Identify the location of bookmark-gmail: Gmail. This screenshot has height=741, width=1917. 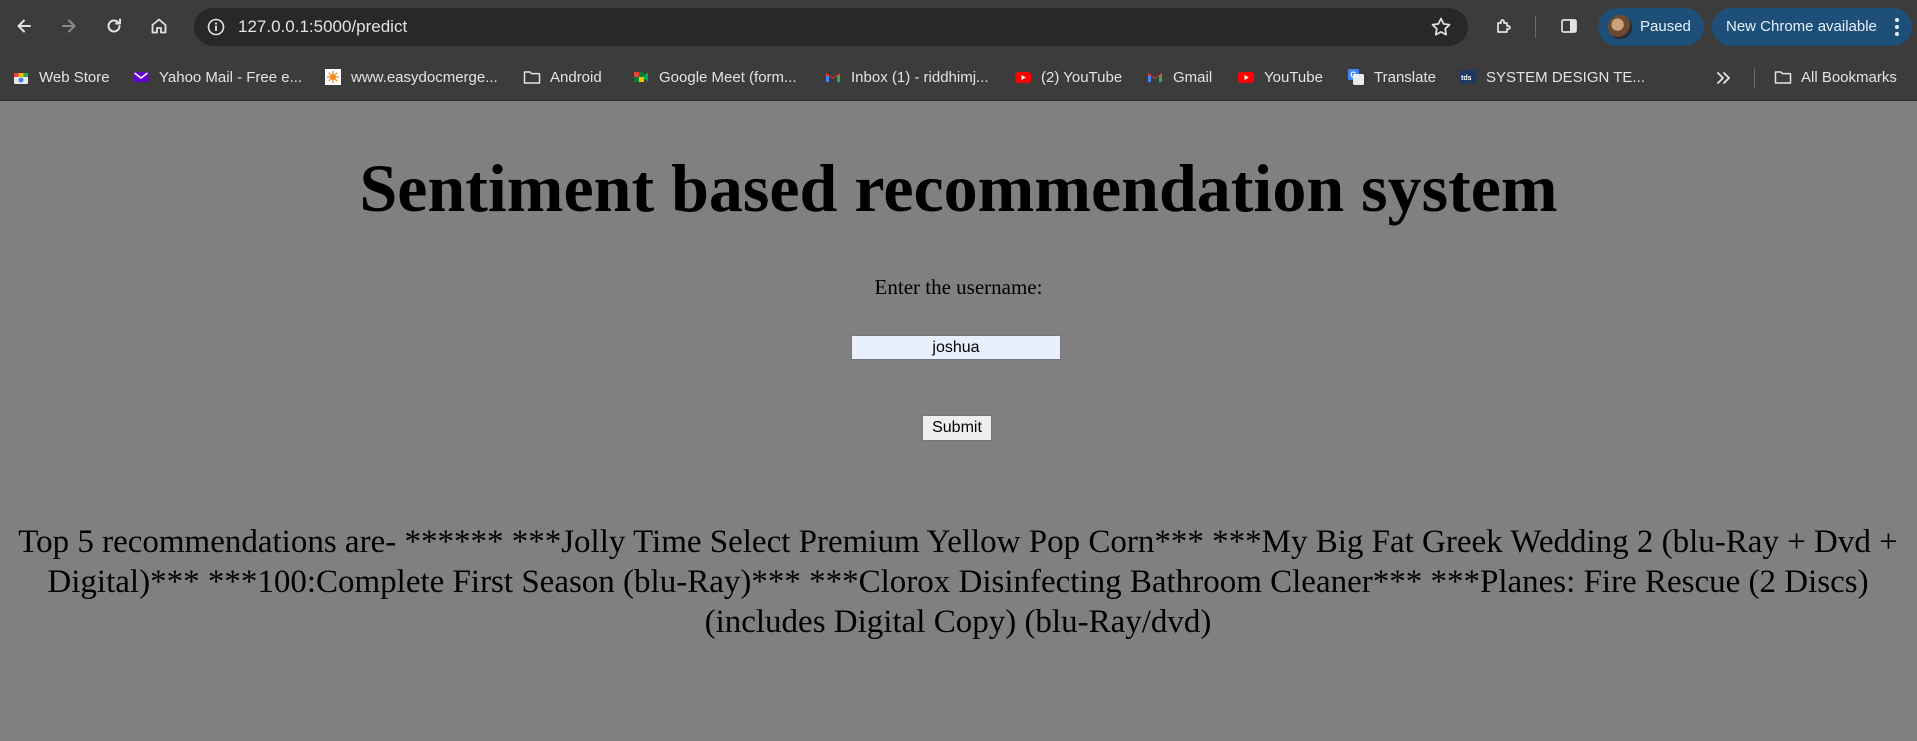
(1179, 77).